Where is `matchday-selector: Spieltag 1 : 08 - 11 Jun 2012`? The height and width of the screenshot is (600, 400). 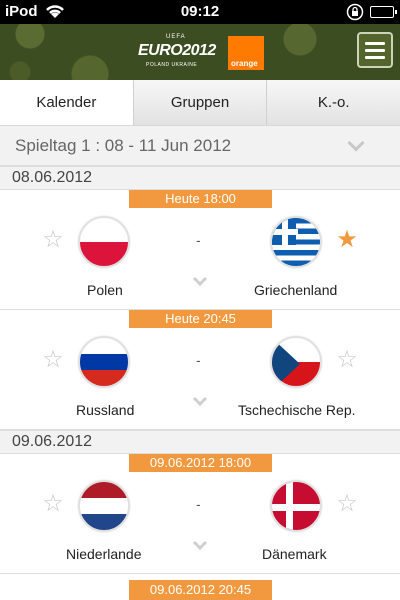 matchday-selector: Spieltag 1 : 08 - 11 Jun 2012 is located at coordinates (200, 146).